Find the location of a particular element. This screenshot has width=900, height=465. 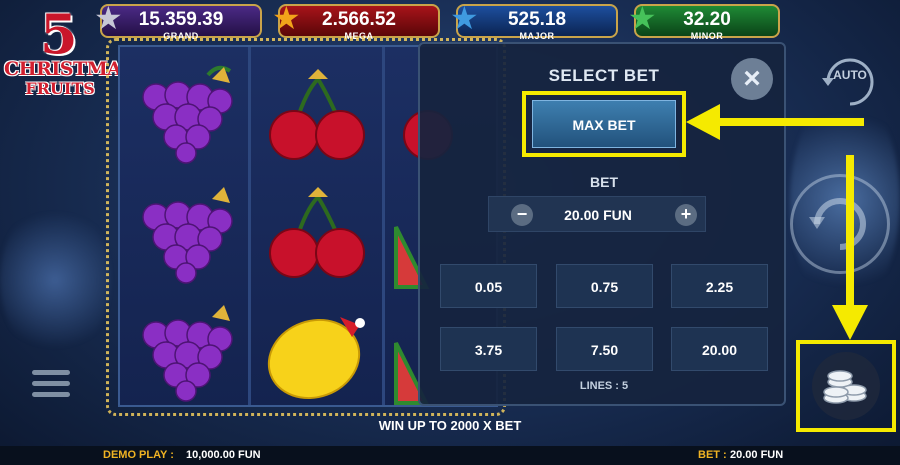

jackpot-mega: ★ 2.566.52 MEGA is located at coordinates (356, 21).